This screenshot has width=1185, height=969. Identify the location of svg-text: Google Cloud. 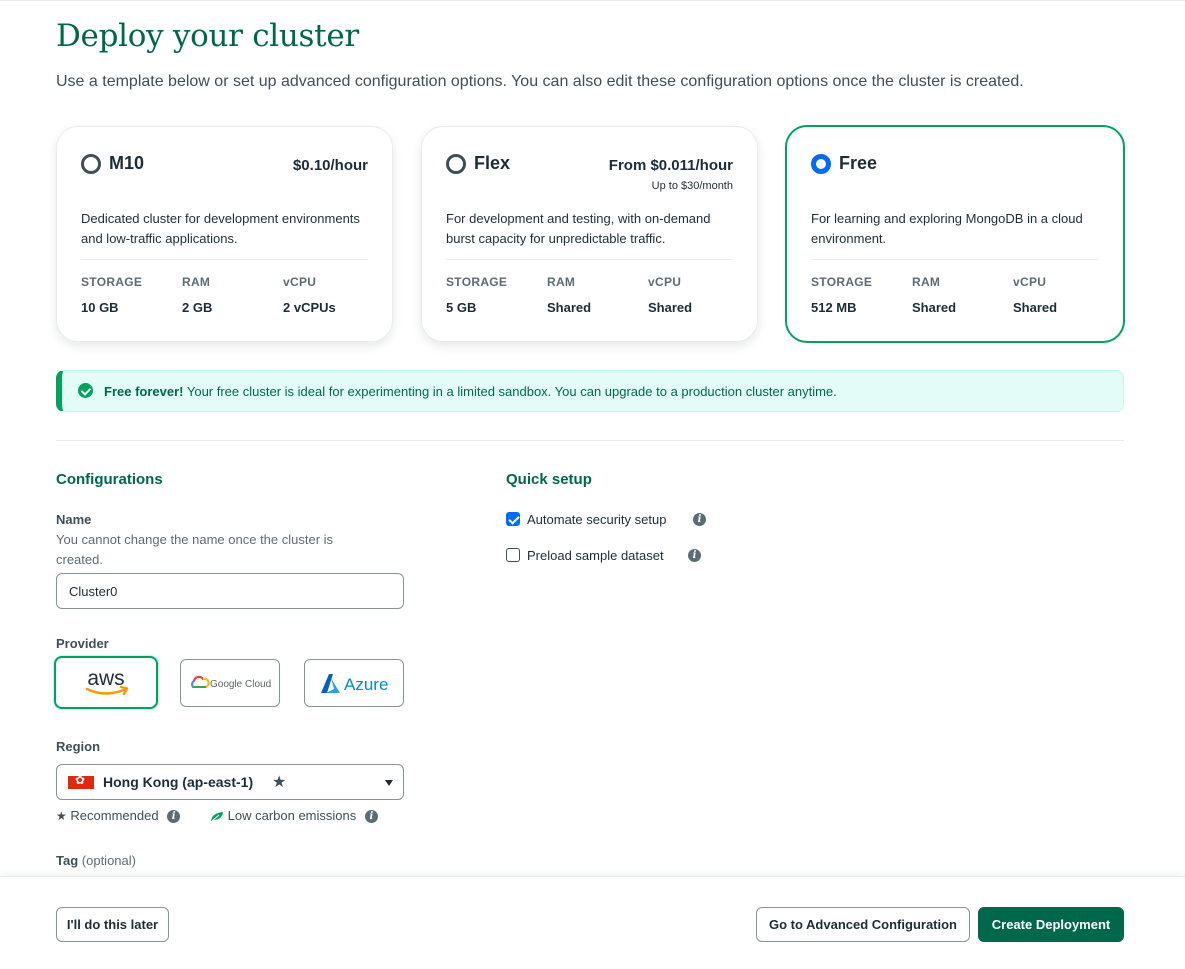
(240, 684).